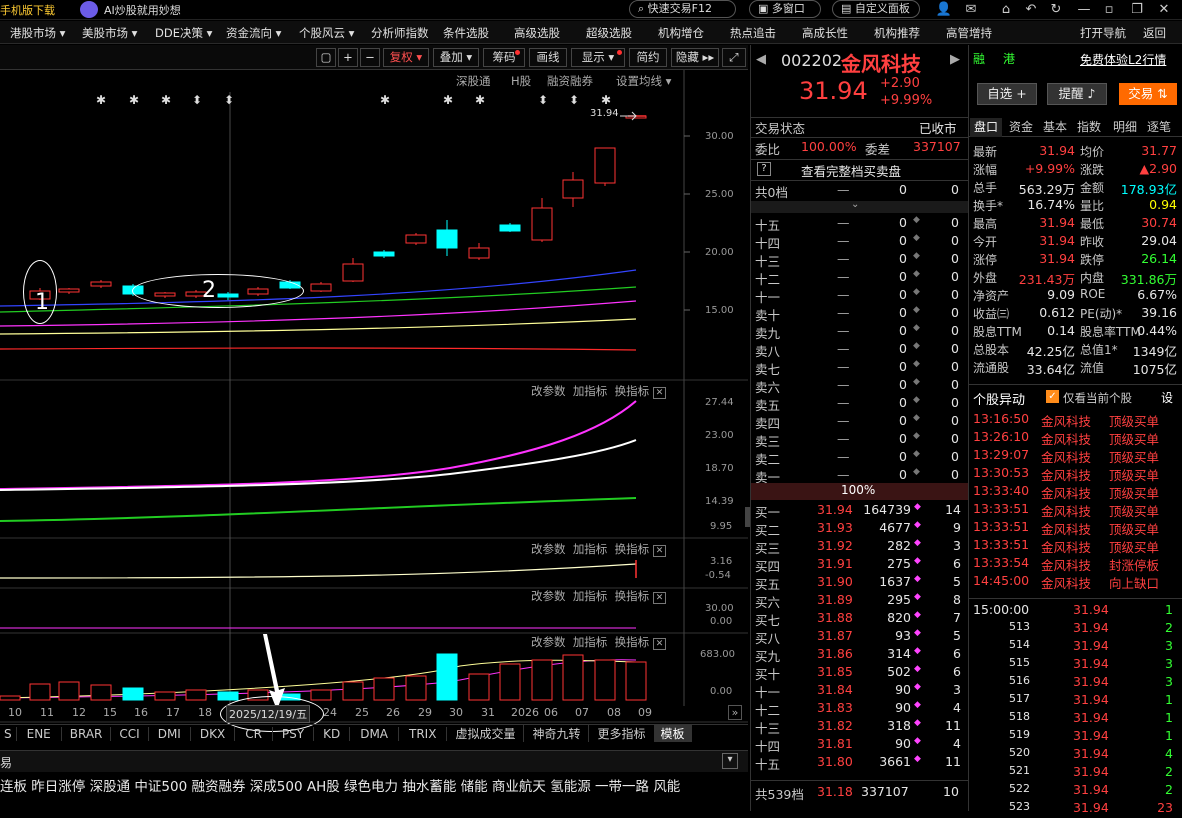  What do you see at coordinates (160, 787) in the screenshot?
I see `ticker-item: 中证500` at bounding box center [160, 787].